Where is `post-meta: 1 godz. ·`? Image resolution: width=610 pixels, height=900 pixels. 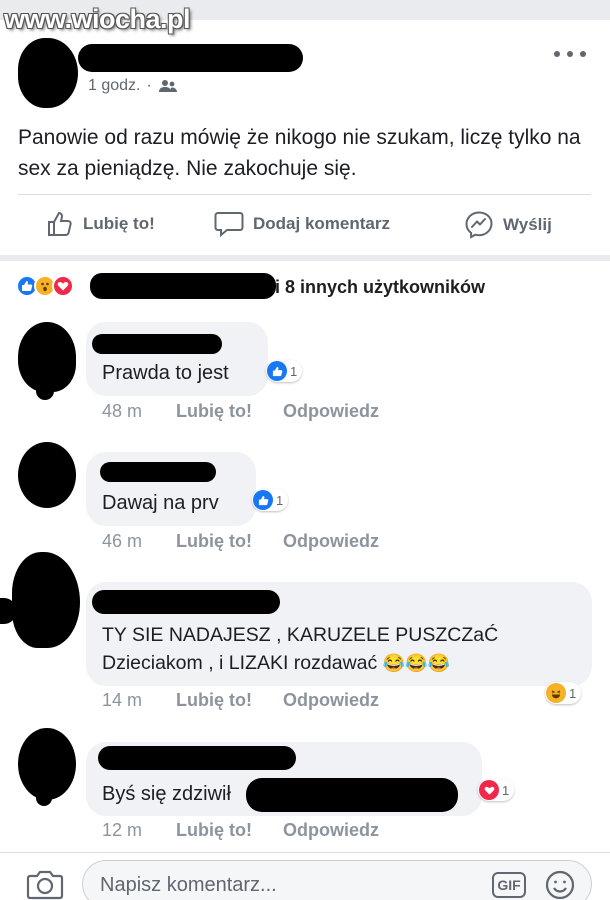
post-meta: 1 godz. · is located at coordinates (133, 86).